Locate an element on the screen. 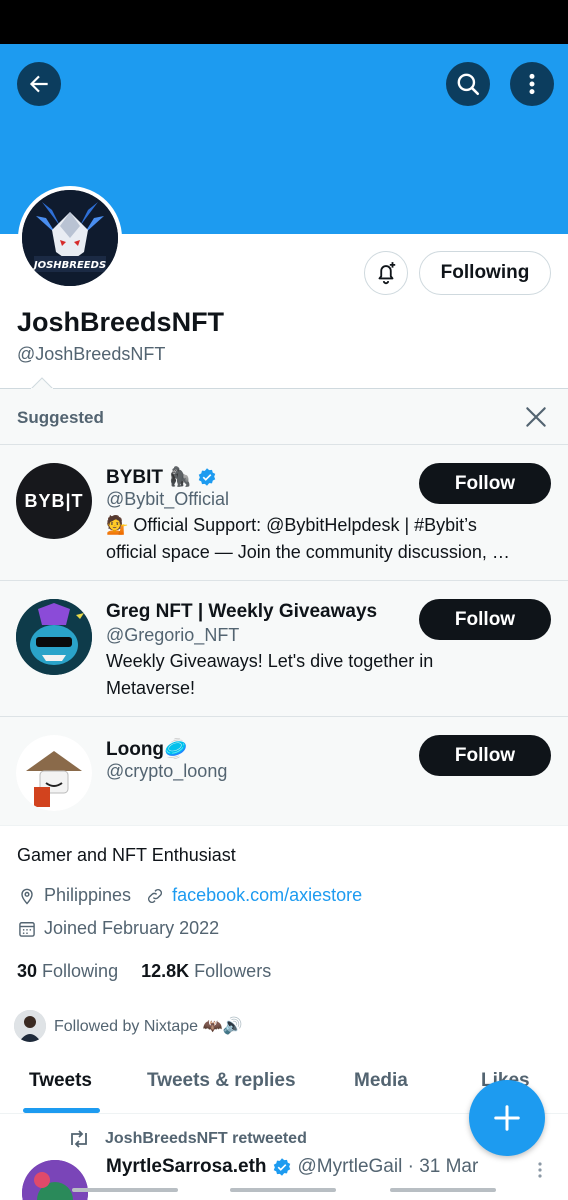  followers-stat-label: Followers is located at coordinates (233, 971).